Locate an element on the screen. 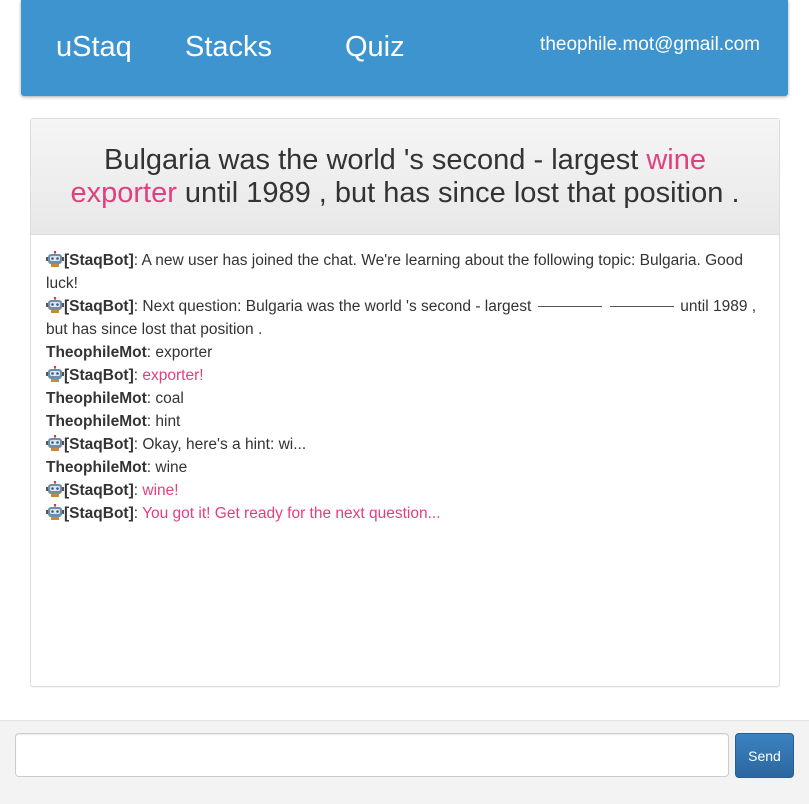  chat-message: TheophileMot: wine is located at coordinates (404, 467).